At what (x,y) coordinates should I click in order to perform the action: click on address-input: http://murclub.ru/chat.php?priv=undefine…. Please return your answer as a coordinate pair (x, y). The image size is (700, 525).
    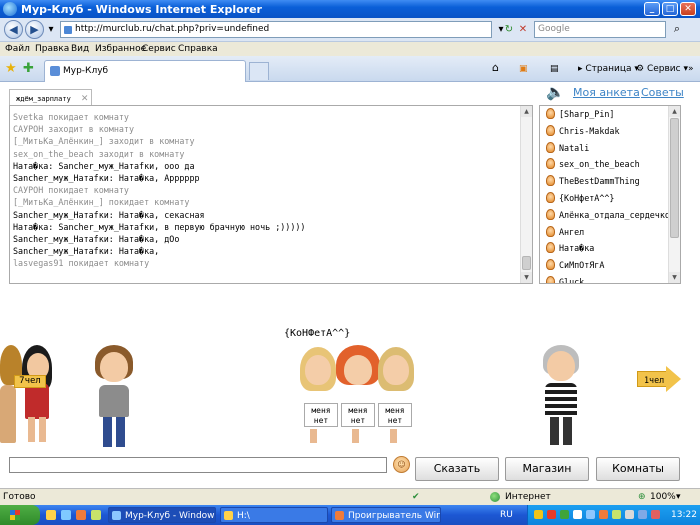
    Looking at the image, I should click on (276, 29).